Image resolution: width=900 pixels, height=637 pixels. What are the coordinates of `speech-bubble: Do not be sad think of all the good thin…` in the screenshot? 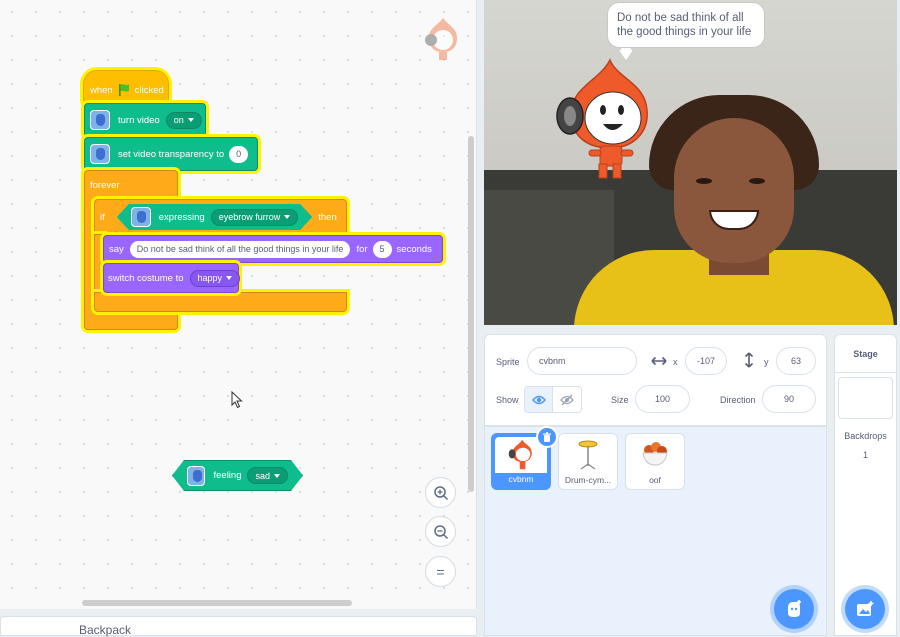 It's located at (686, 25).